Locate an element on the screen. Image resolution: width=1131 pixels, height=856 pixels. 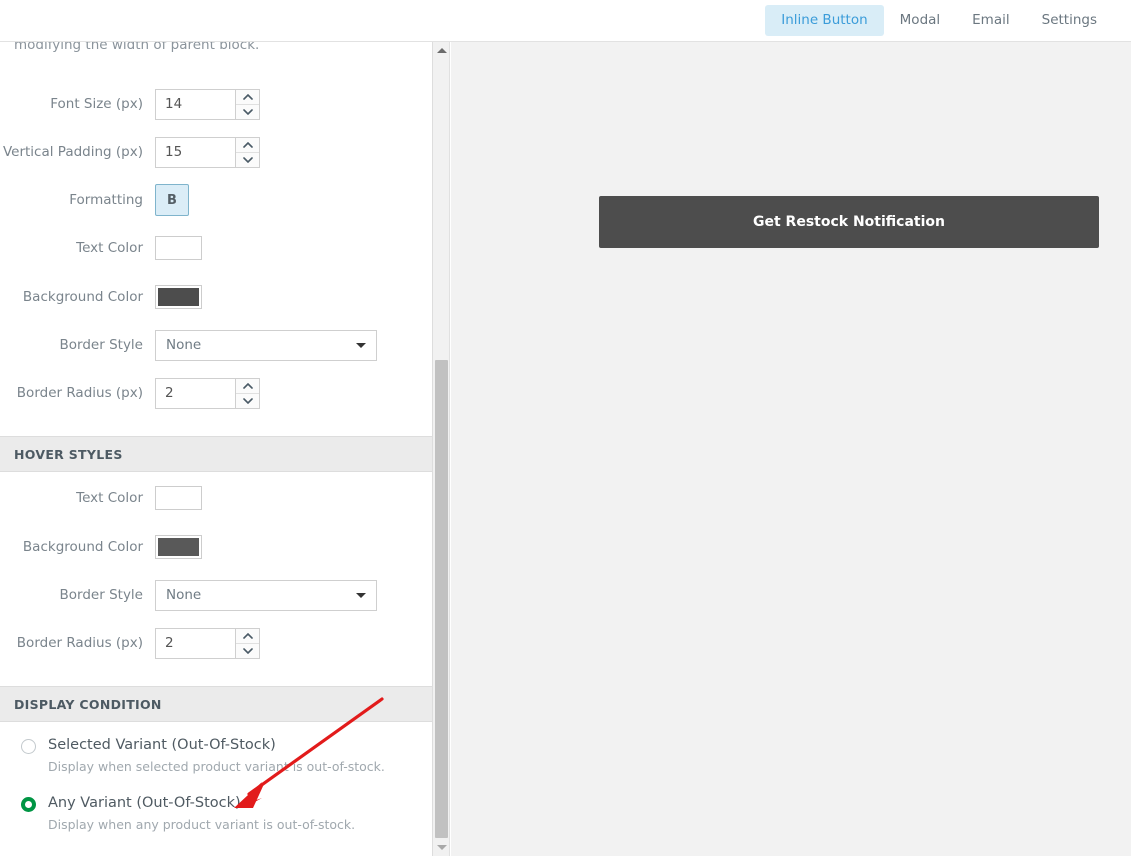
border-style-value: None is located at coordinates (184, 345).